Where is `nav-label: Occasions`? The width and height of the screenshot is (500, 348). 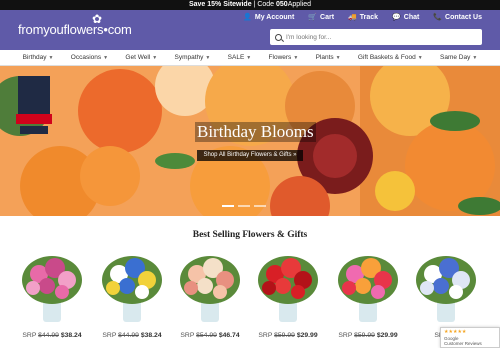
nav-label: Occasions is located at coordinates (86, 57).